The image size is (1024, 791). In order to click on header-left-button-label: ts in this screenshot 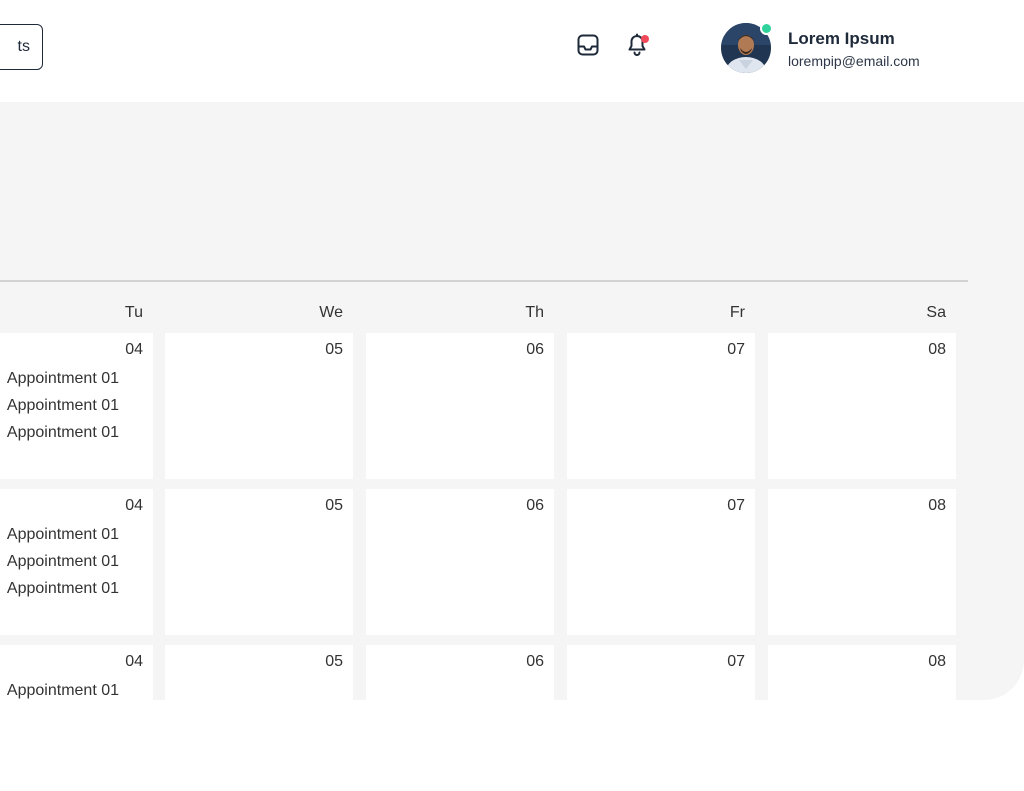, I will do `click(23, 46)`.